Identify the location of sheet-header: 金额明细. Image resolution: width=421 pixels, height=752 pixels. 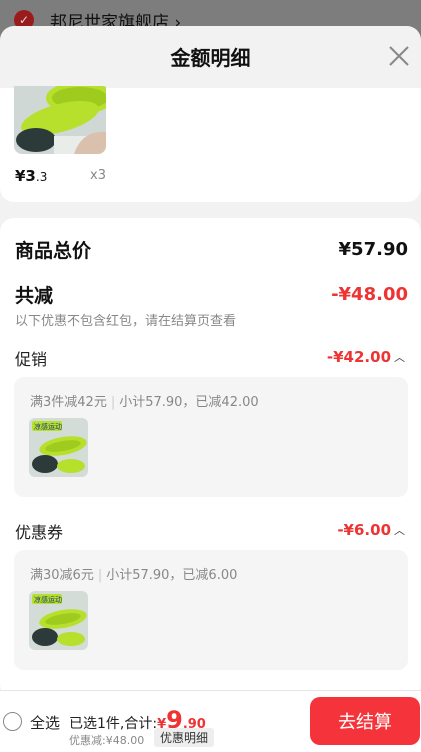
(210, 56).